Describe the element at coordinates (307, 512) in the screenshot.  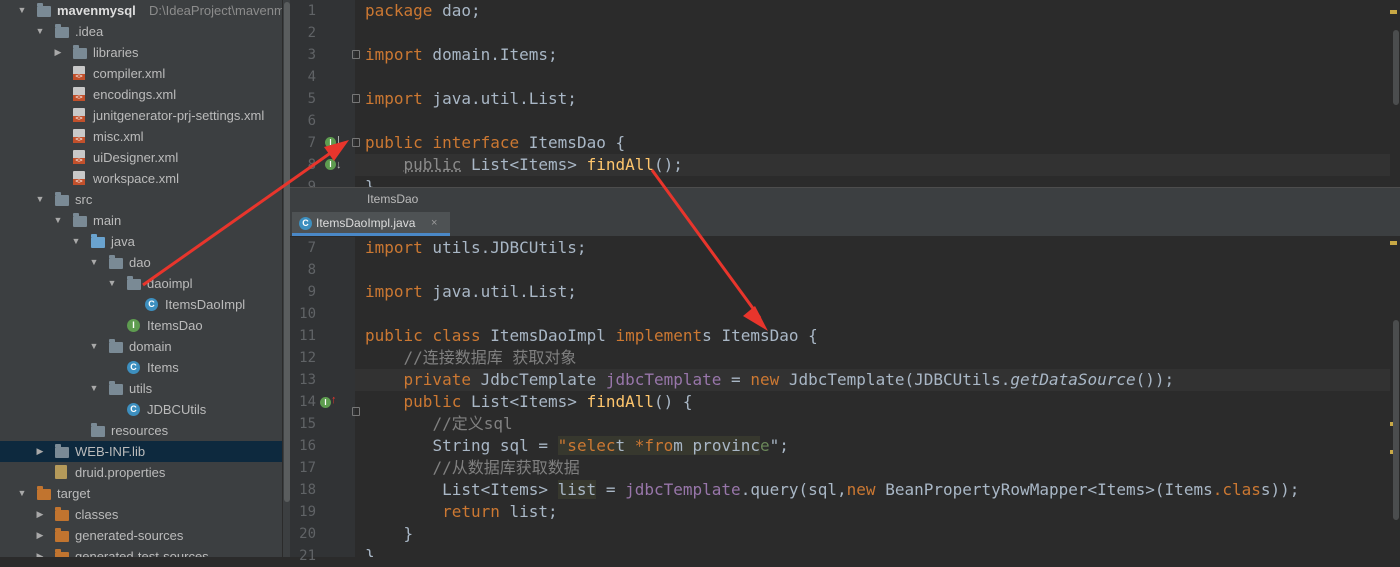
I see `bottom-line-number: 19` at that location.